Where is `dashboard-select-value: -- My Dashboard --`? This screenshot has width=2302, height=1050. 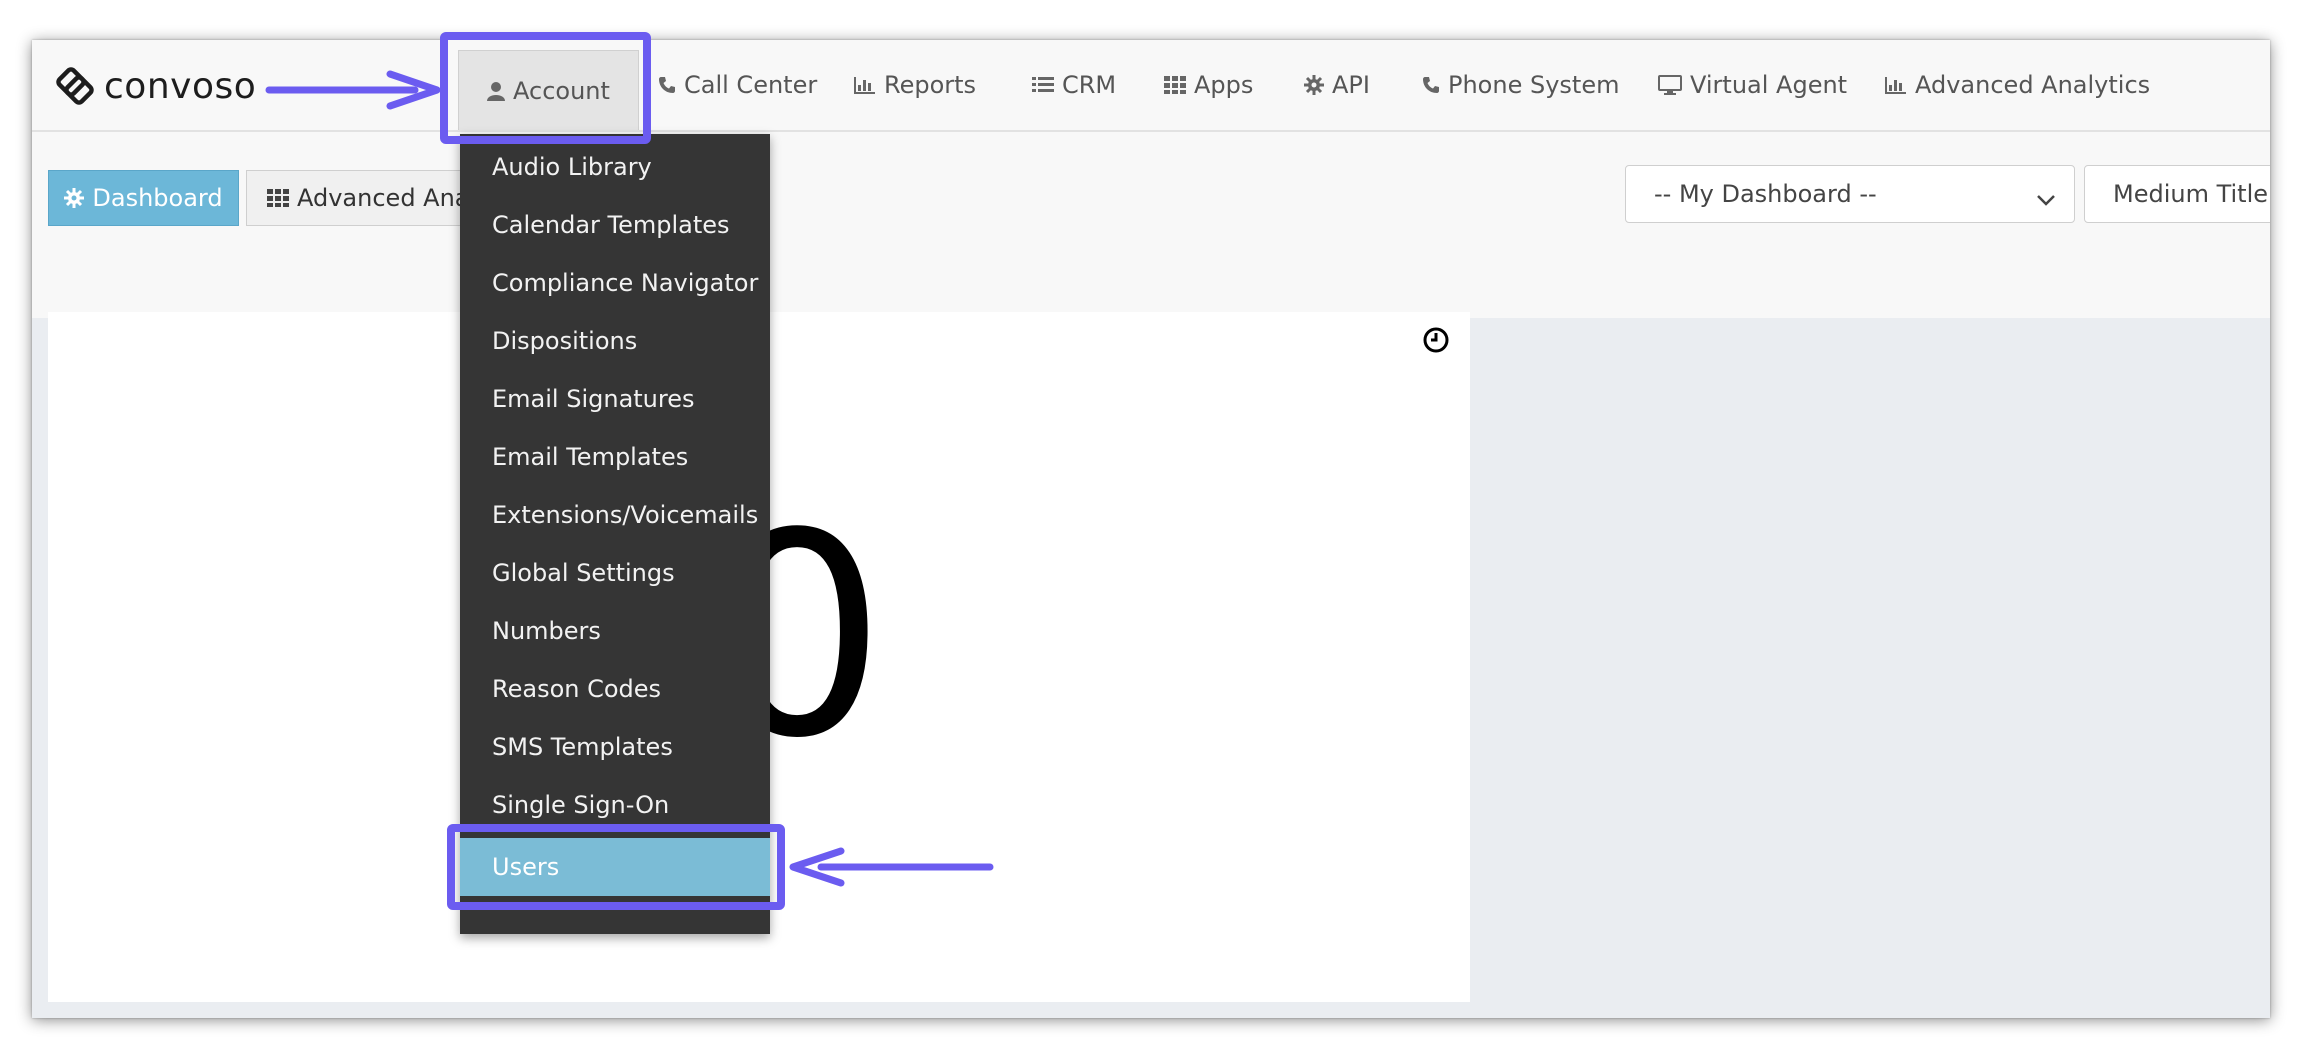 dashboard-select-value: -- My Dashboard -- is located at coordinates (1765, 194).